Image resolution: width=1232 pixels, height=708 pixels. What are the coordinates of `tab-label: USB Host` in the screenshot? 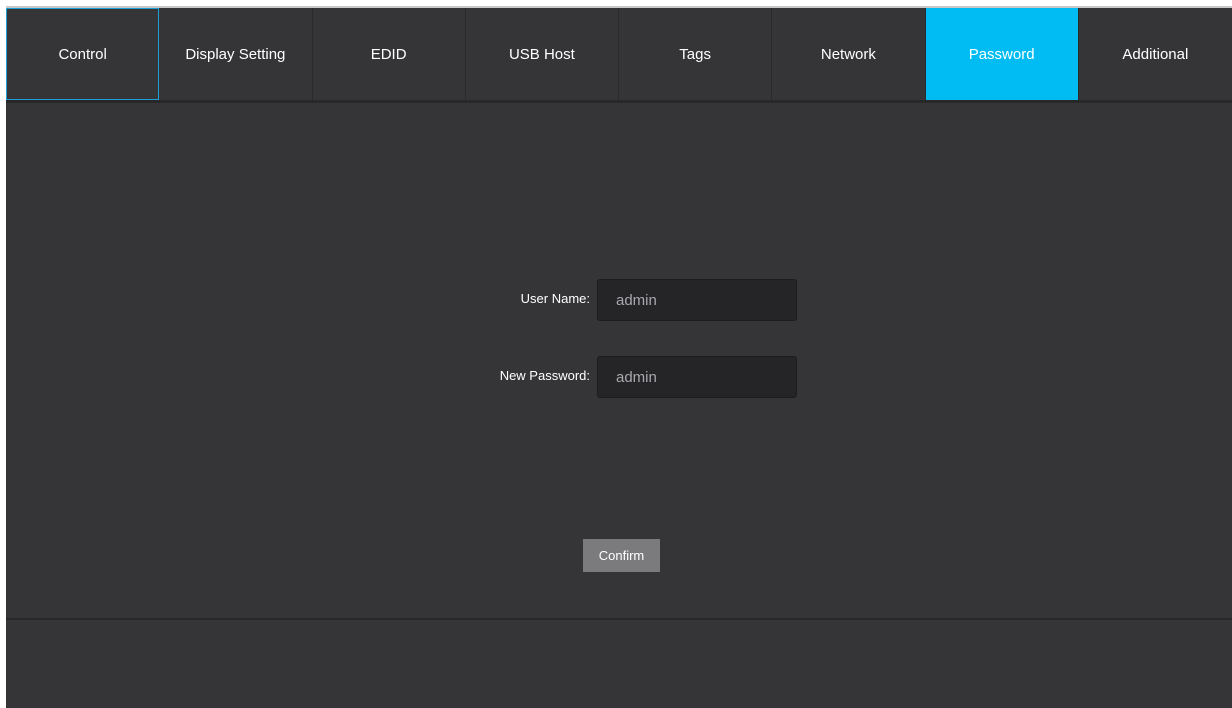 It's located at (541, 54).